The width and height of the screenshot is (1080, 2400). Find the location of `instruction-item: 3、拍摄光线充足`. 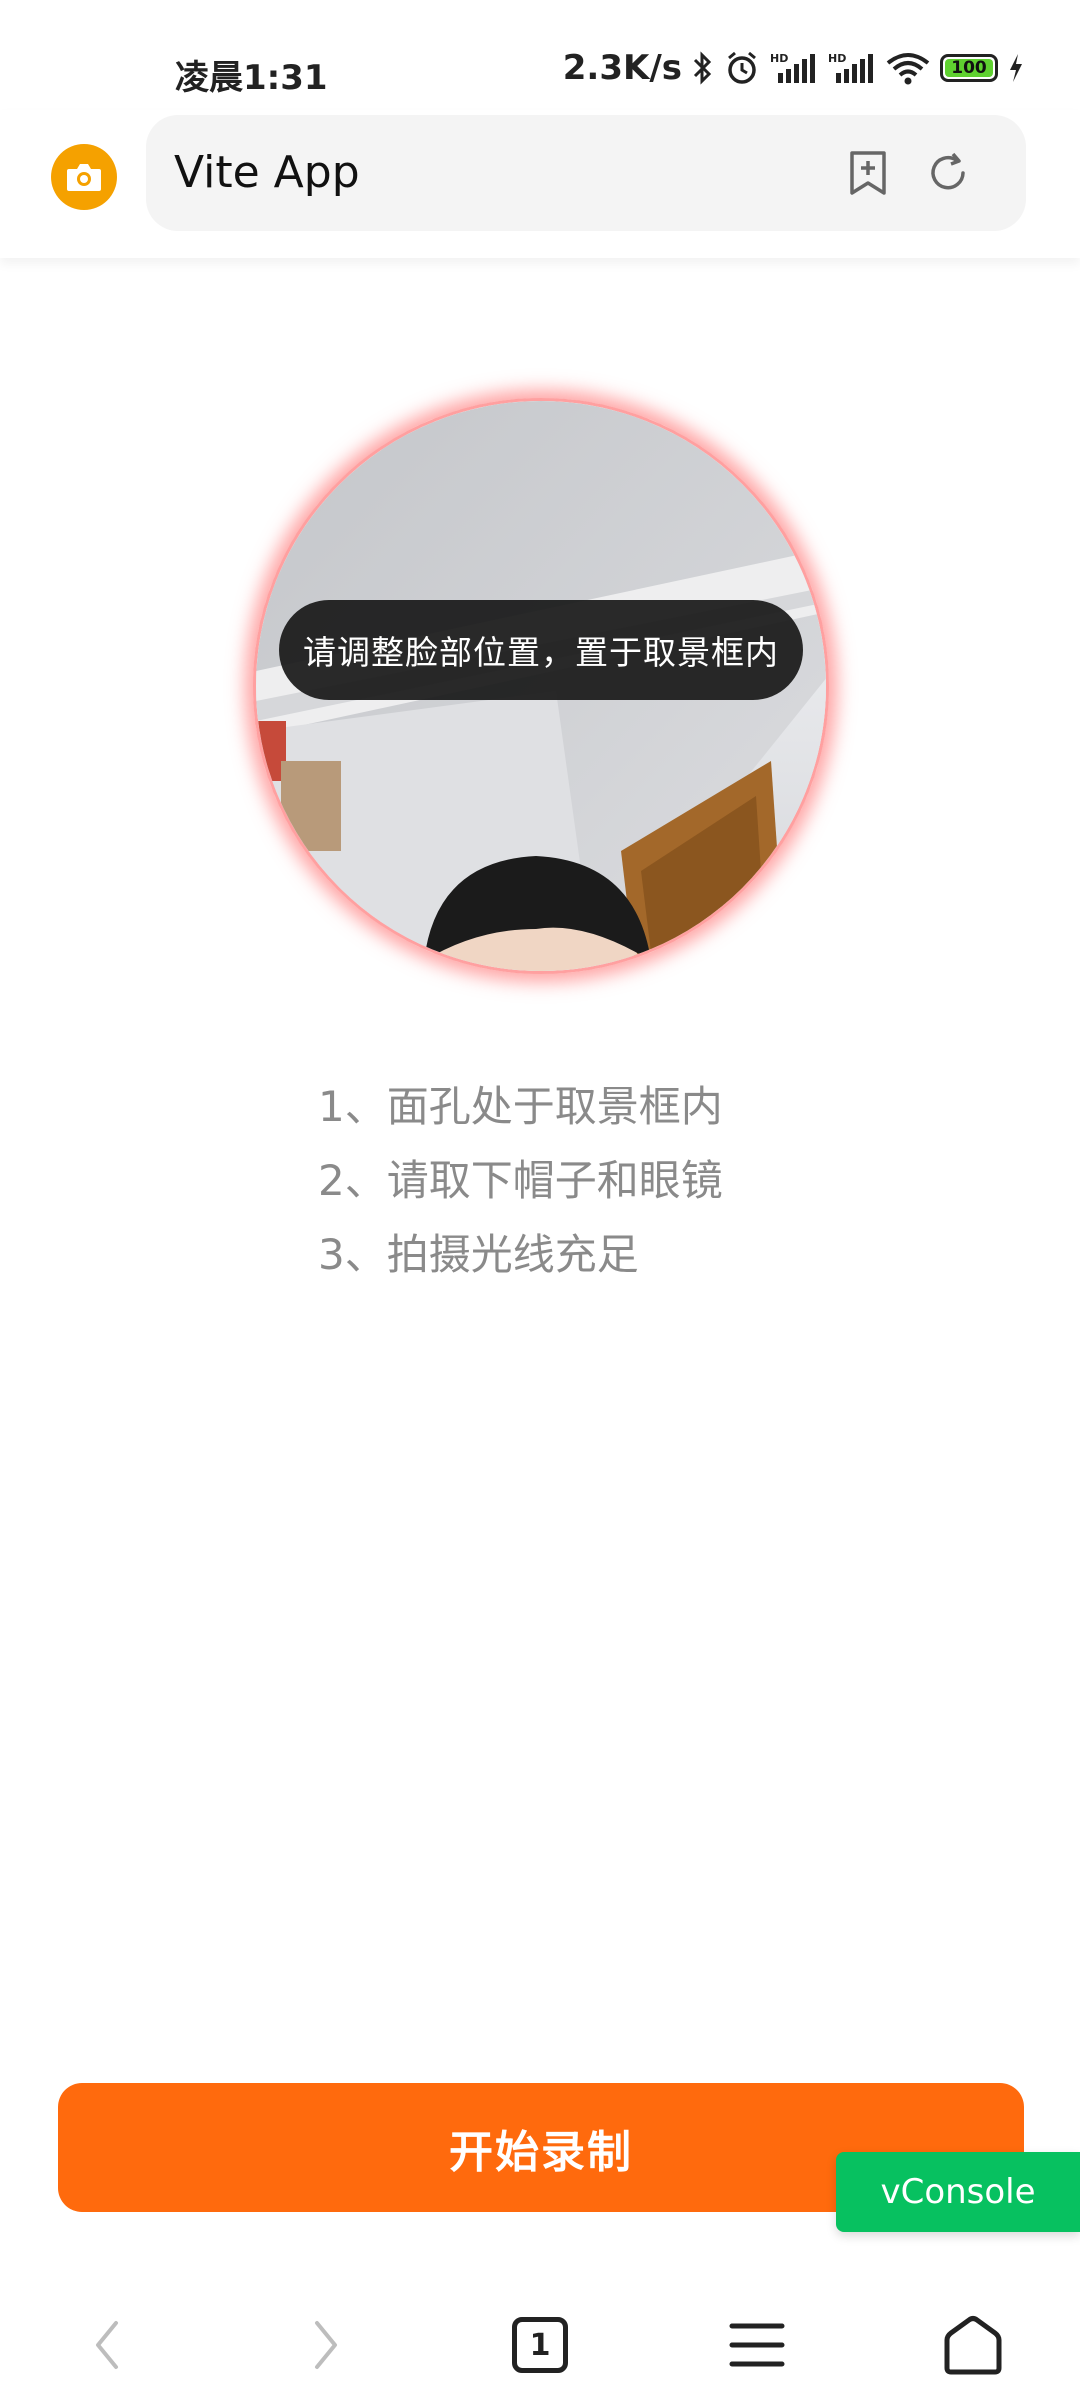

instruction-item: 3、拍摄光线充足 is located at coordinates (478, 1254).